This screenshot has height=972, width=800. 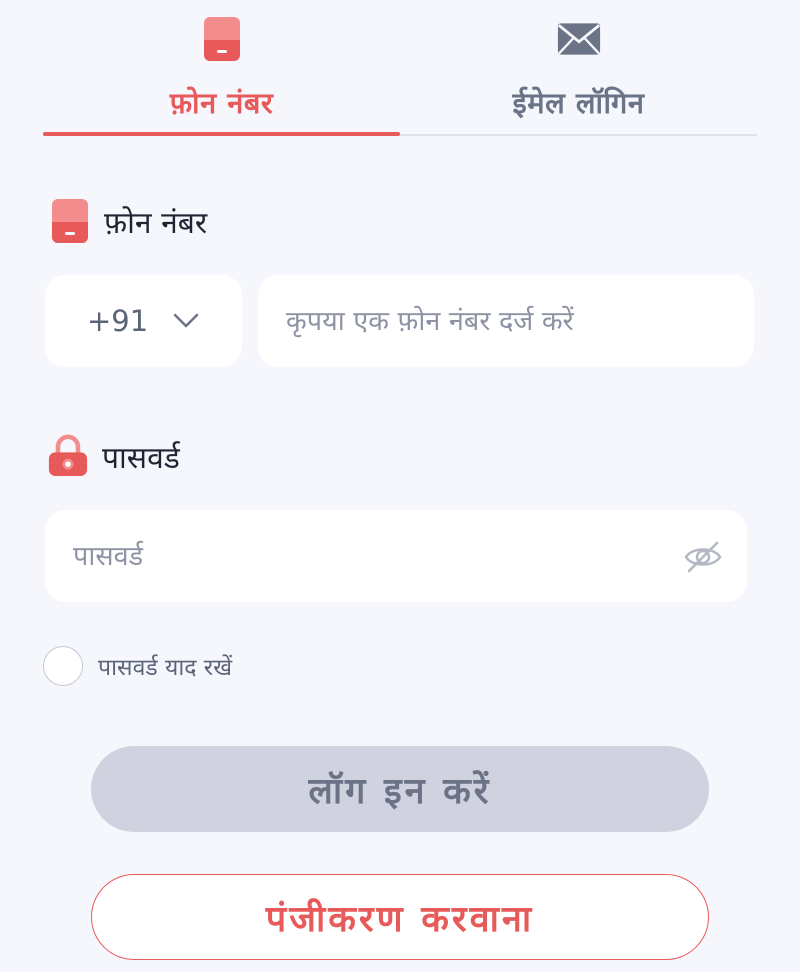 What do you see at coordinates (221, 68) in the screenshot?
I see `tab-phone-number: फ़ोन नंबर` at bounding box center [221, 68].